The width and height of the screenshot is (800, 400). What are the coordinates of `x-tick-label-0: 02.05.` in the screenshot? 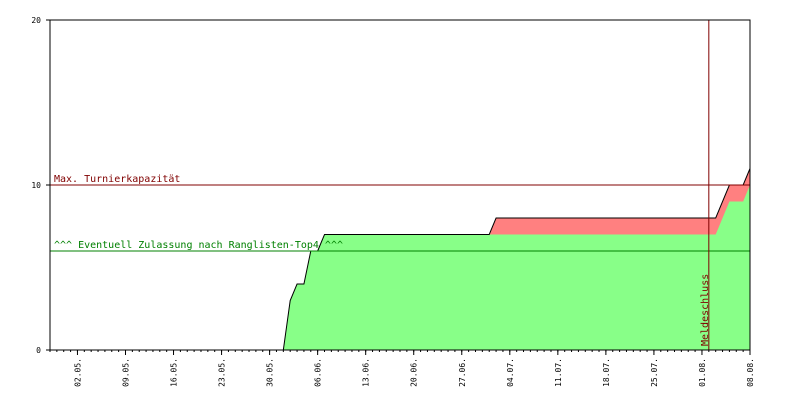 It's located at (77, 372).